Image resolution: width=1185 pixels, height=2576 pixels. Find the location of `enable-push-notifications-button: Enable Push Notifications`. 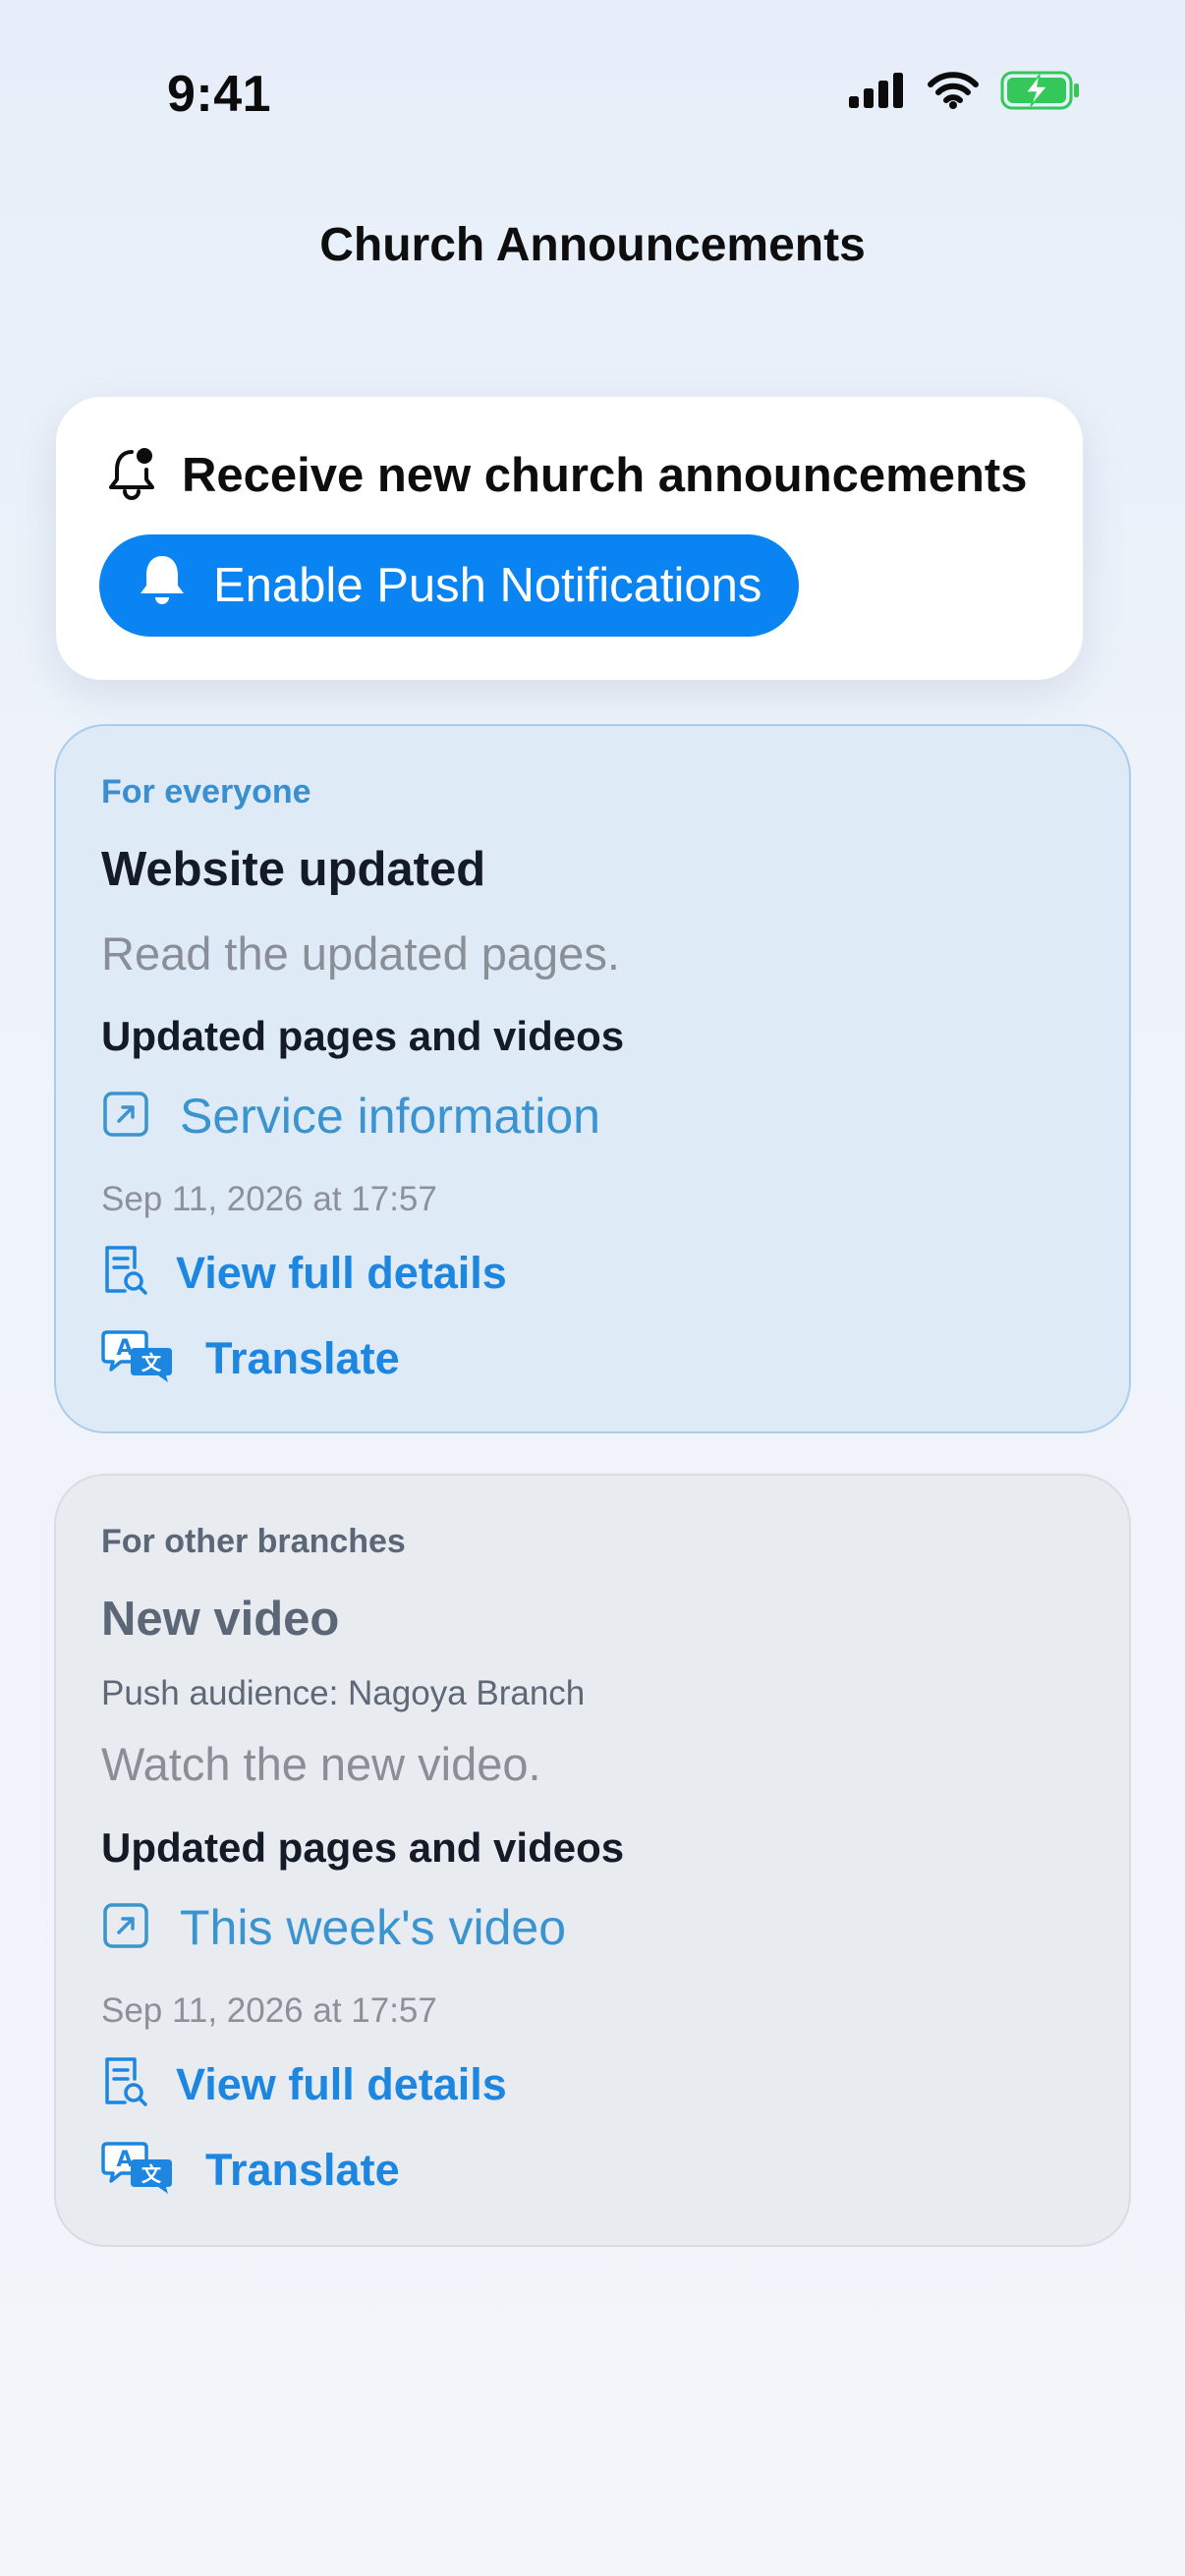

enable-push-notifications-button: Enable Push Notifications is located at coordinates (449, 585).